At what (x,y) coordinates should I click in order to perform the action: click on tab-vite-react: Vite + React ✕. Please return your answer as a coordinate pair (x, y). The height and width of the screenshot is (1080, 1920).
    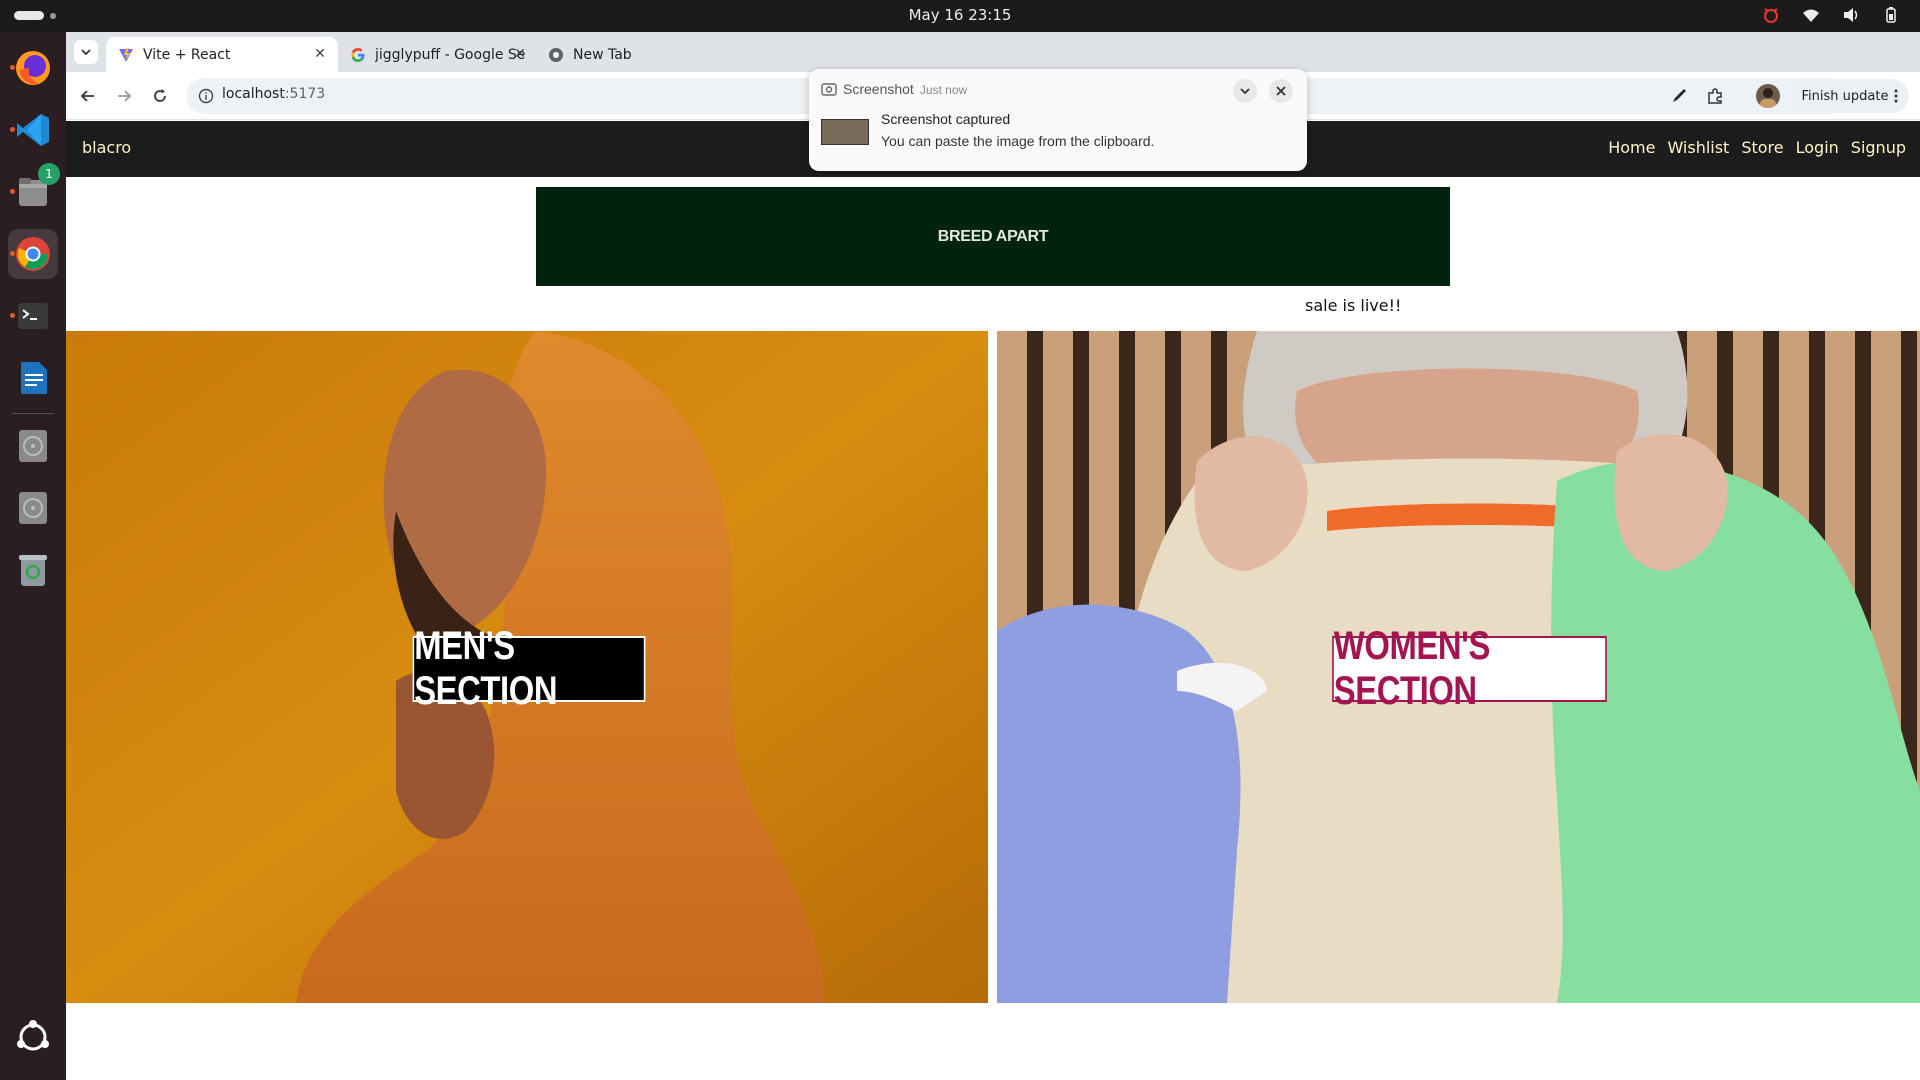
    Looking at the image, I should click on (222, 54).